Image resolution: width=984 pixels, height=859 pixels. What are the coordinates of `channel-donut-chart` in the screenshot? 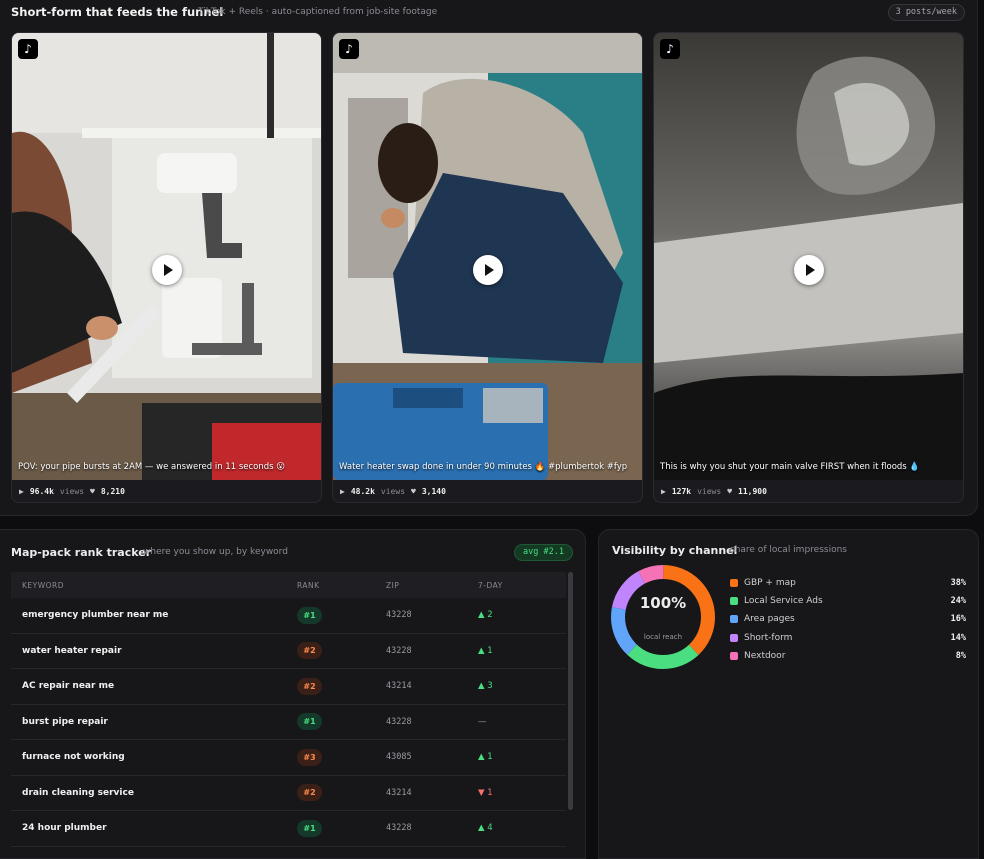 It's located at (663, 617).